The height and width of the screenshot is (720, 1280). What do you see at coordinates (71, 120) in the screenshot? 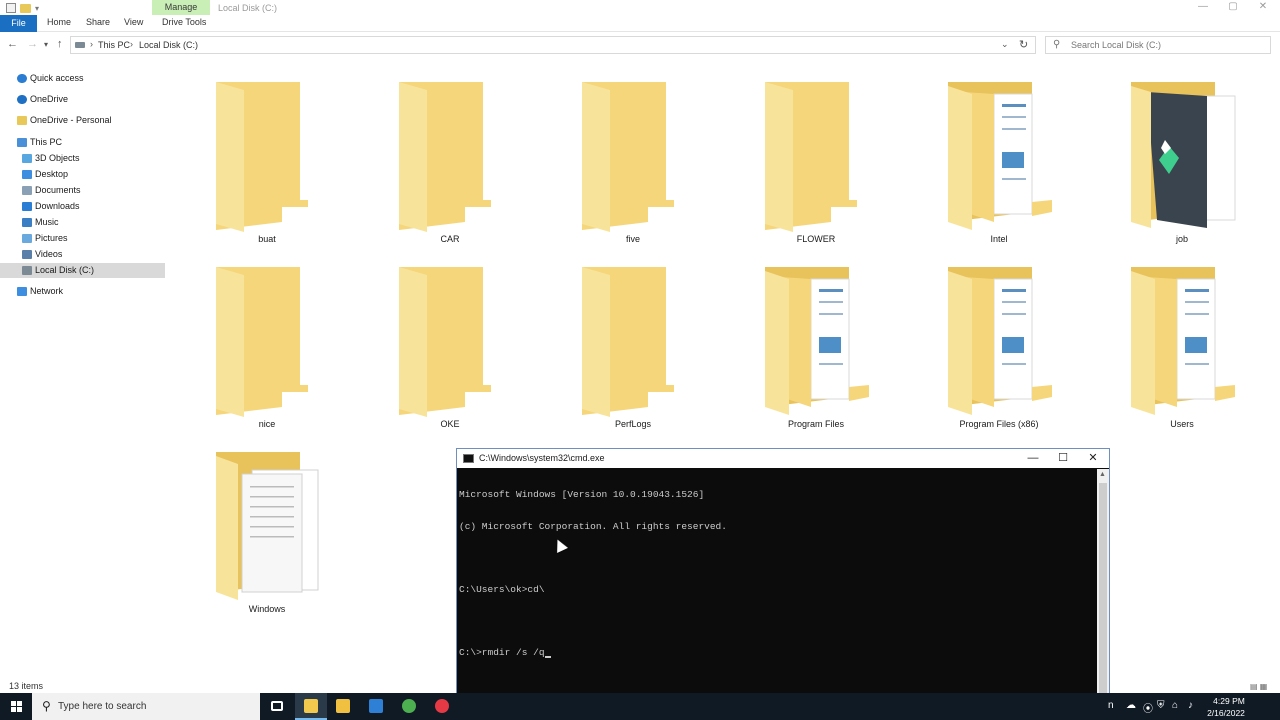
I see `sidebar-item-label: OneDrive - Personal` at bounding box center [71, 120].